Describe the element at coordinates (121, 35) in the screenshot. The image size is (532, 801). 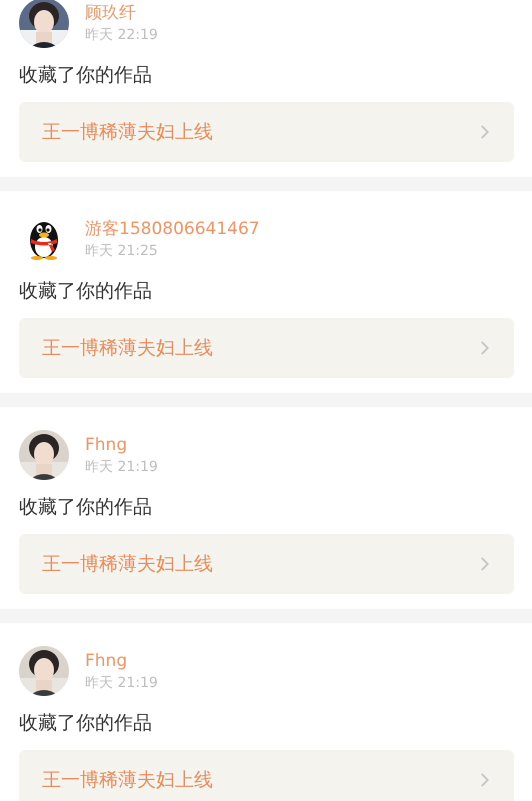
I see `timestamp: 昨天 22:19` at that location.